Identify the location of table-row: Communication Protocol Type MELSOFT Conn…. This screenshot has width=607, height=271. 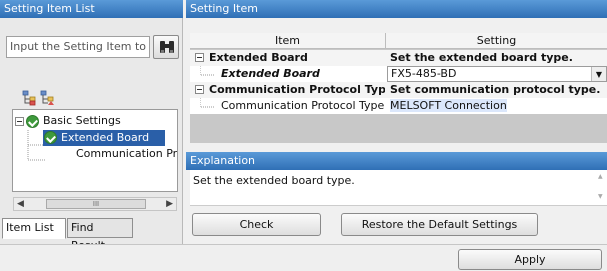
(398, 106).